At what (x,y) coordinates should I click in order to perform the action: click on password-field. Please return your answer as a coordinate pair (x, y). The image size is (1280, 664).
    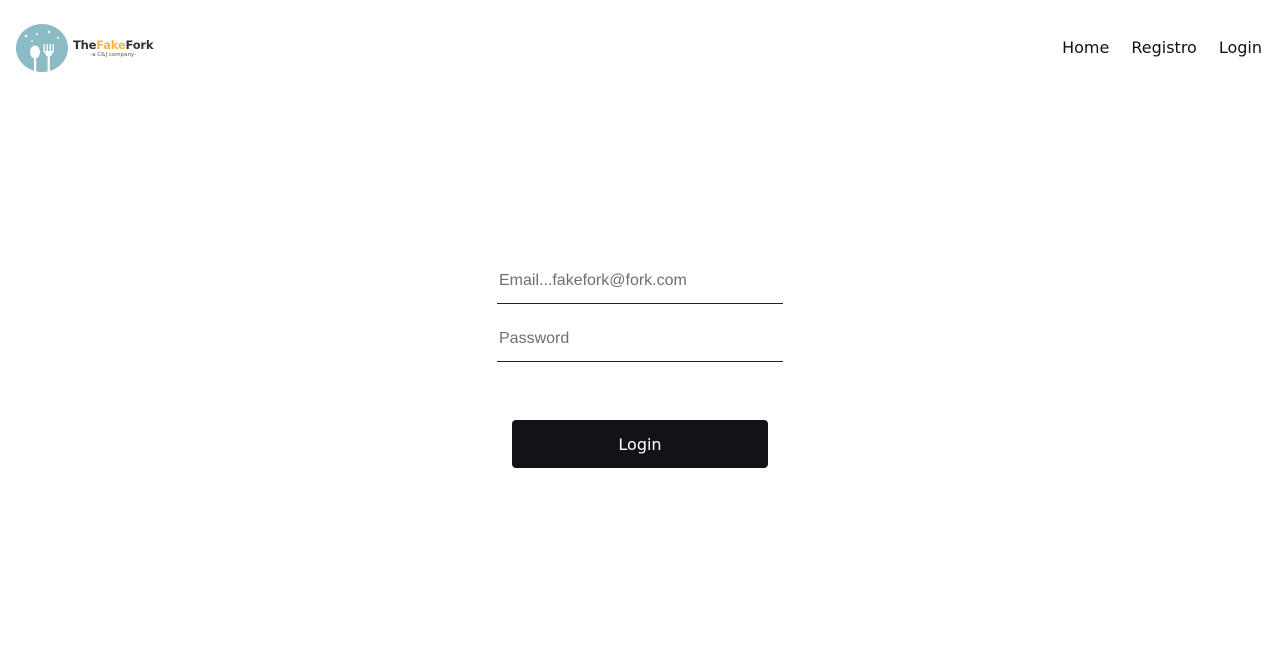
    Looking at the image, I should click on (640, 339).